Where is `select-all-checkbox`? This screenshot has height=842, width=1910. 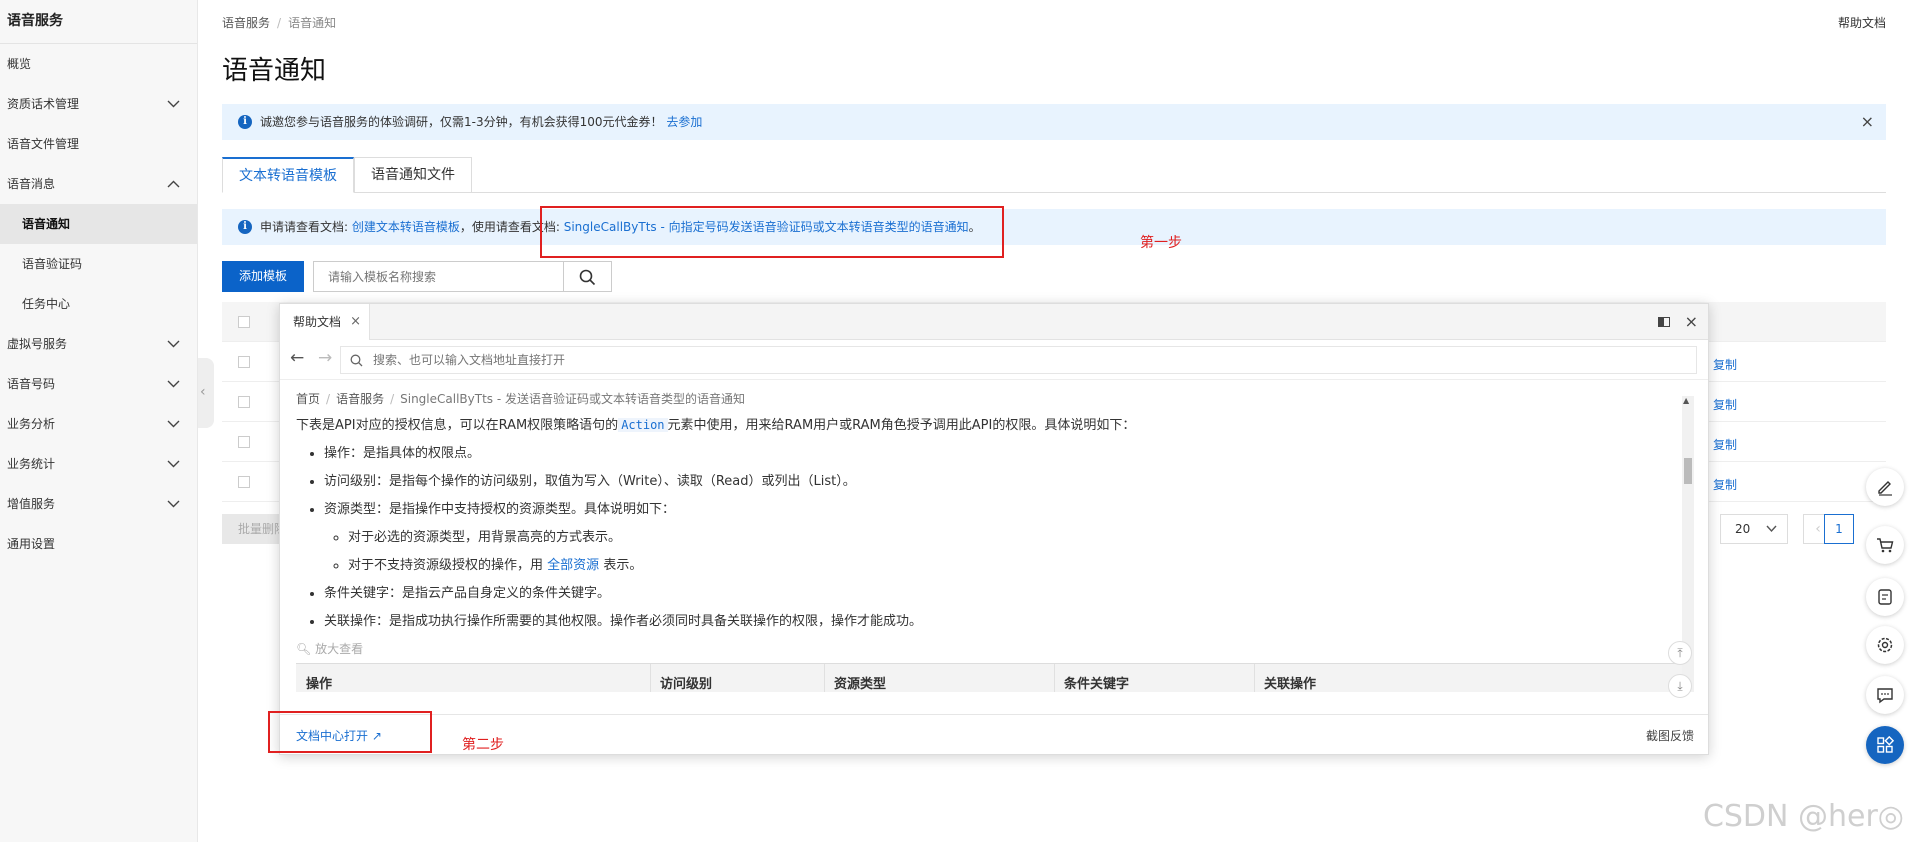 select-all-checkbox is located at coordinates (244, 322).